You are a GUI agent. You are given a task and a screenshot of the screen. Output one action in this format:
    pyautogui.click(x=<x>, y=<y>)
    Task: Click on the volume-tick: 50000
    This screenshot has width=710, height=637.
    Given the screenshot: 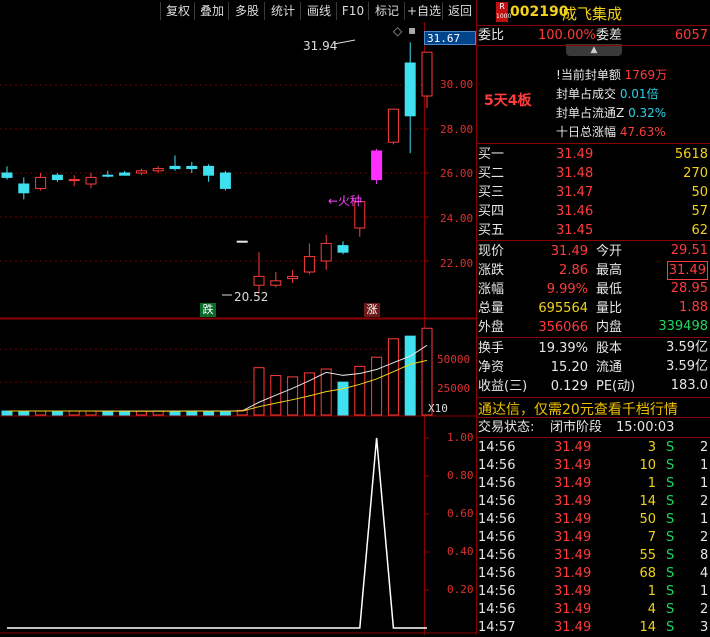 What is the action you would take?
    pyautogui.click(x=454, y=359)
    